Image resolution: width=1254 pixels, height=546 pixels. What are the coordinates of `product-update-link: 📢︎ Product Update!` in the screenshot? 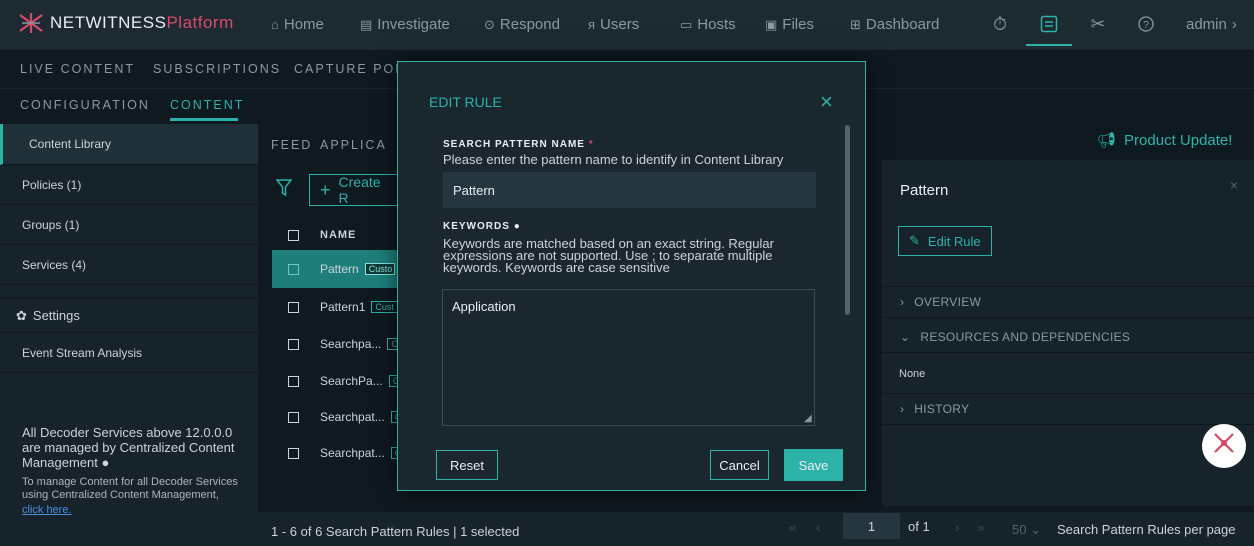 It's located at (1165, 140).